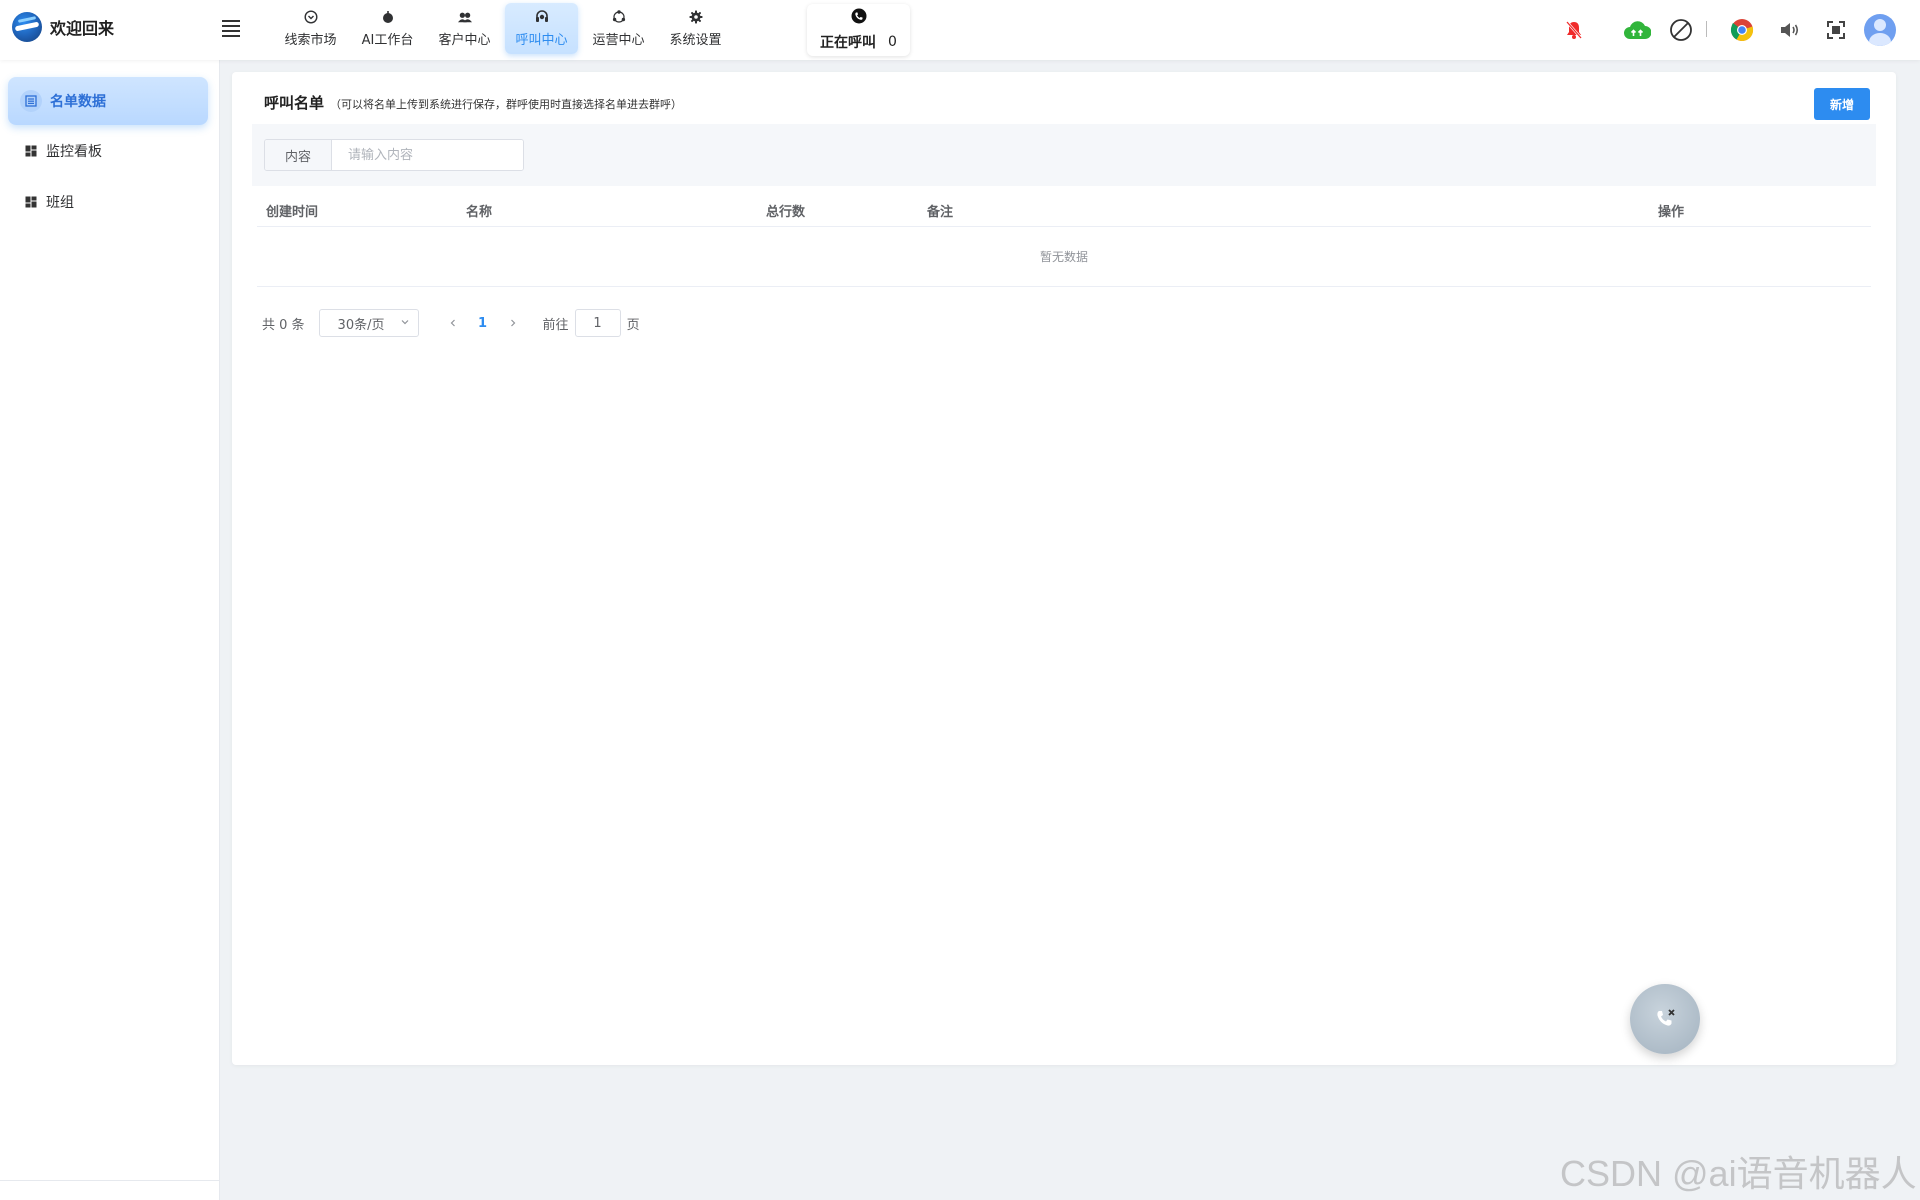 The height and width of the screenshot is (1200, 1920). Describe the element at coordinates (597, 323) in the screenshot. I see `goto-page-input` at that location.